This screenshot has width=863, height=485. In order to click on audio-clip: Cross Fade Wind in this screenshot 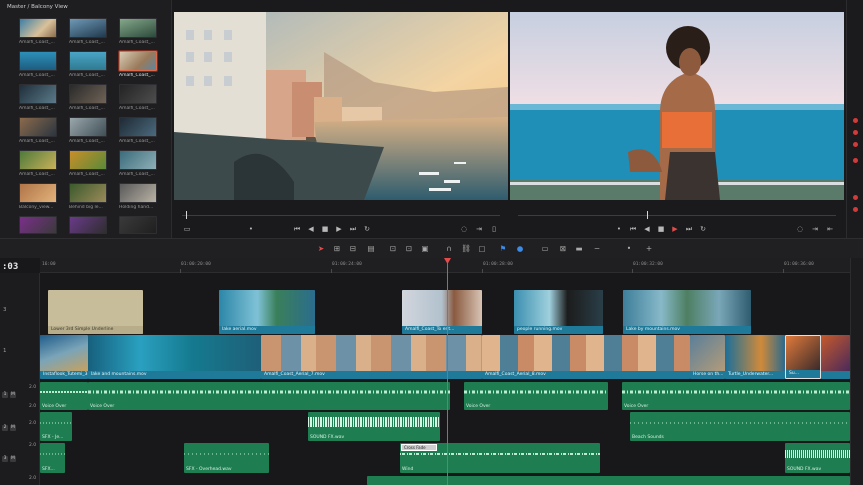, I will do `click(500, 458)`.